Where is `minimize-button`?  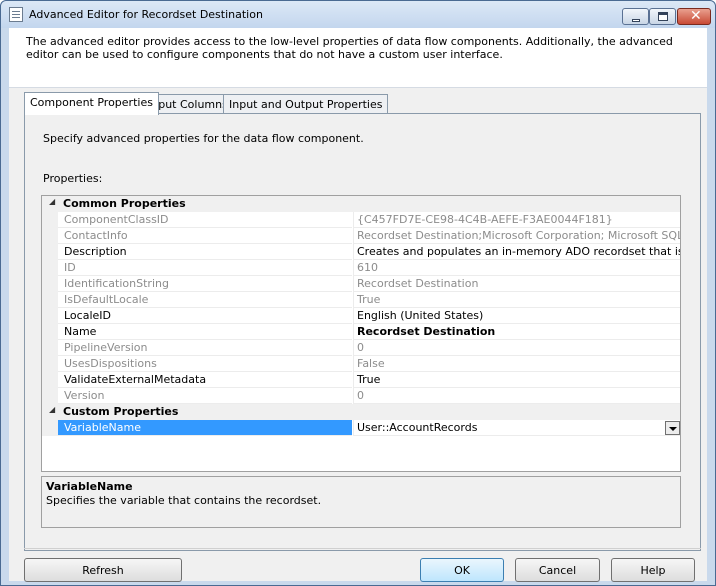
minimize-button is located at coordinates (635, 16).